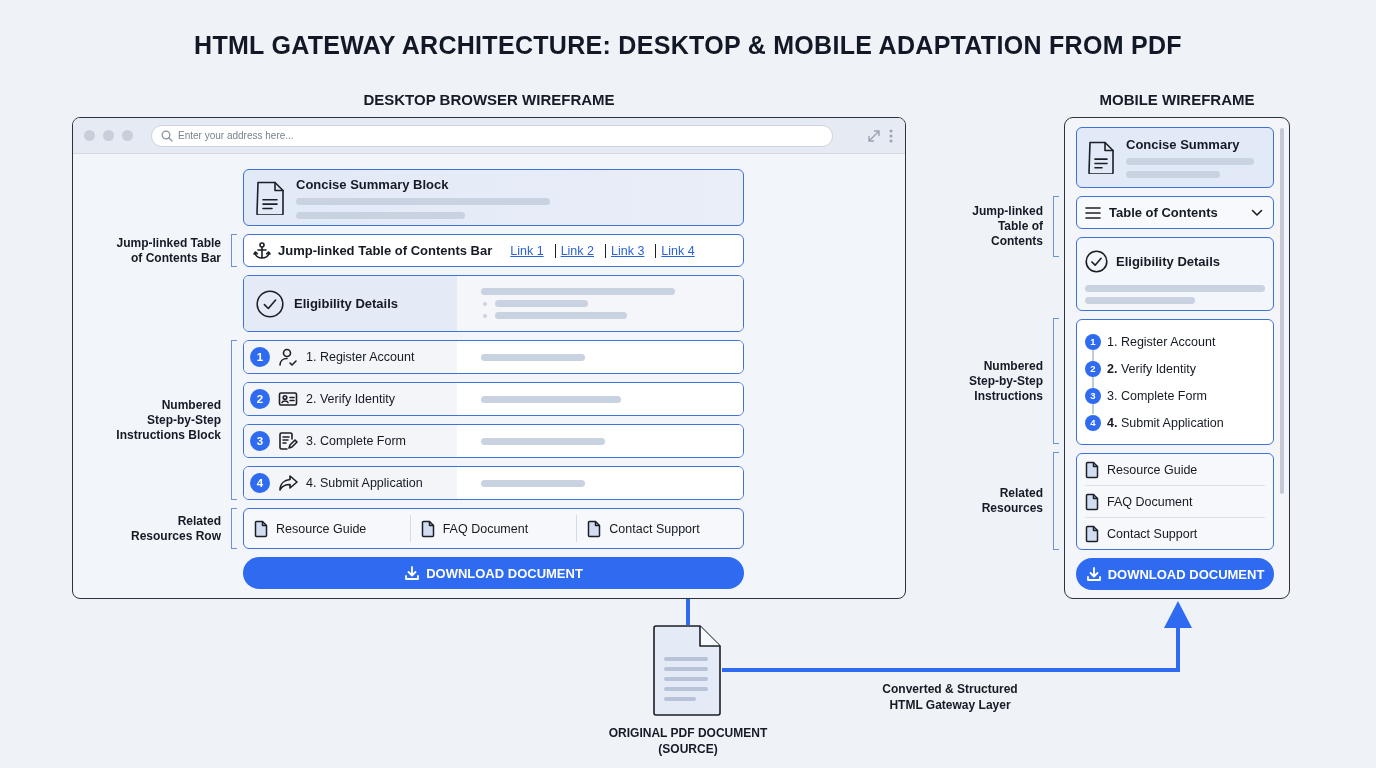  I want to click on form-edit-icon, so click(288, 441).